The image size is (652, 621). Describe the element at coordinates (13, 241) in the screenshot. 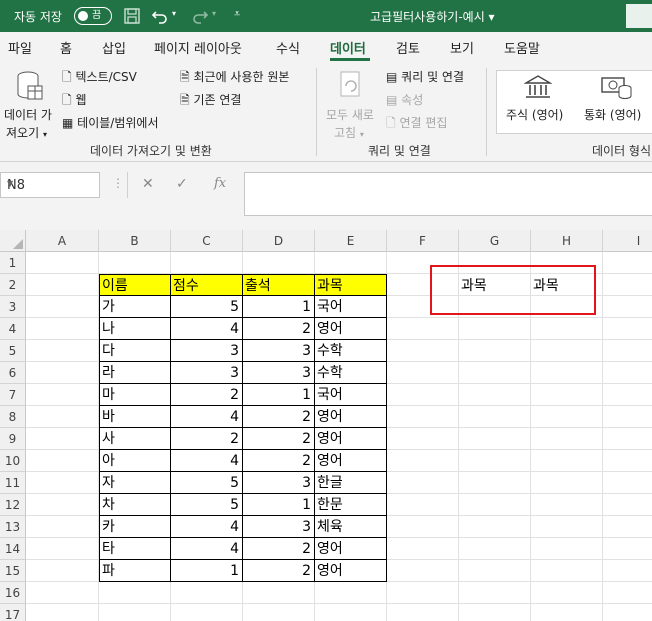

I see `select-all-button` at that location.